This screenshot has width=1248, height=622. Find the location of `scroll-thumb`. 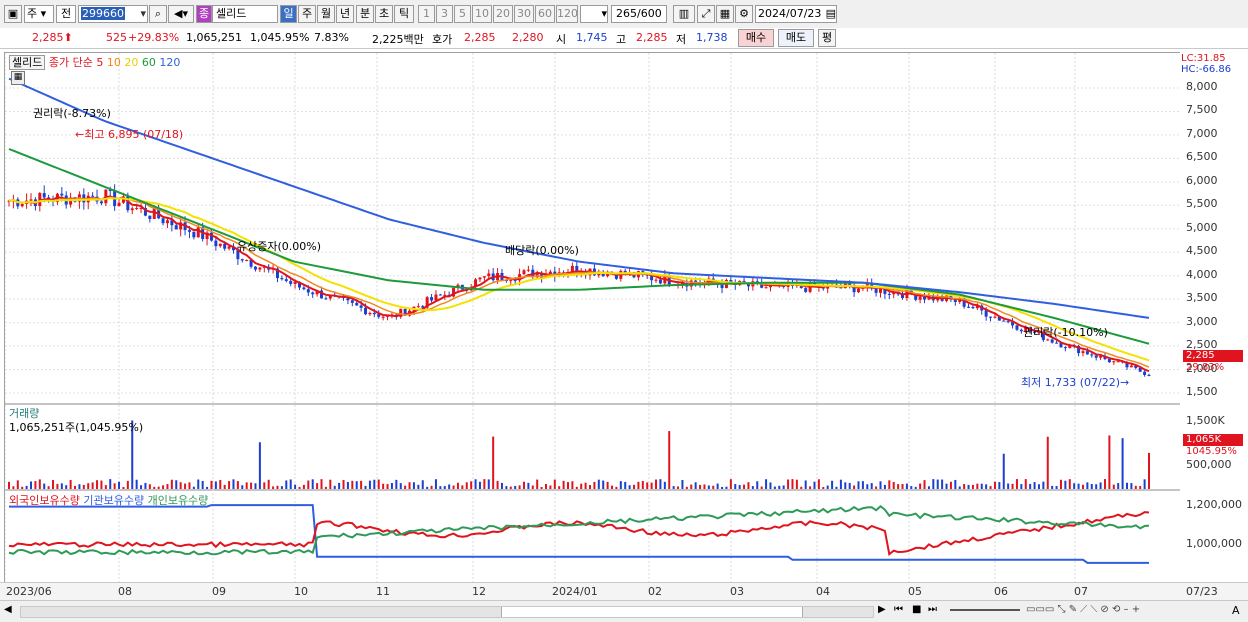

scroll-thumb is located at coordinates (652, 612).